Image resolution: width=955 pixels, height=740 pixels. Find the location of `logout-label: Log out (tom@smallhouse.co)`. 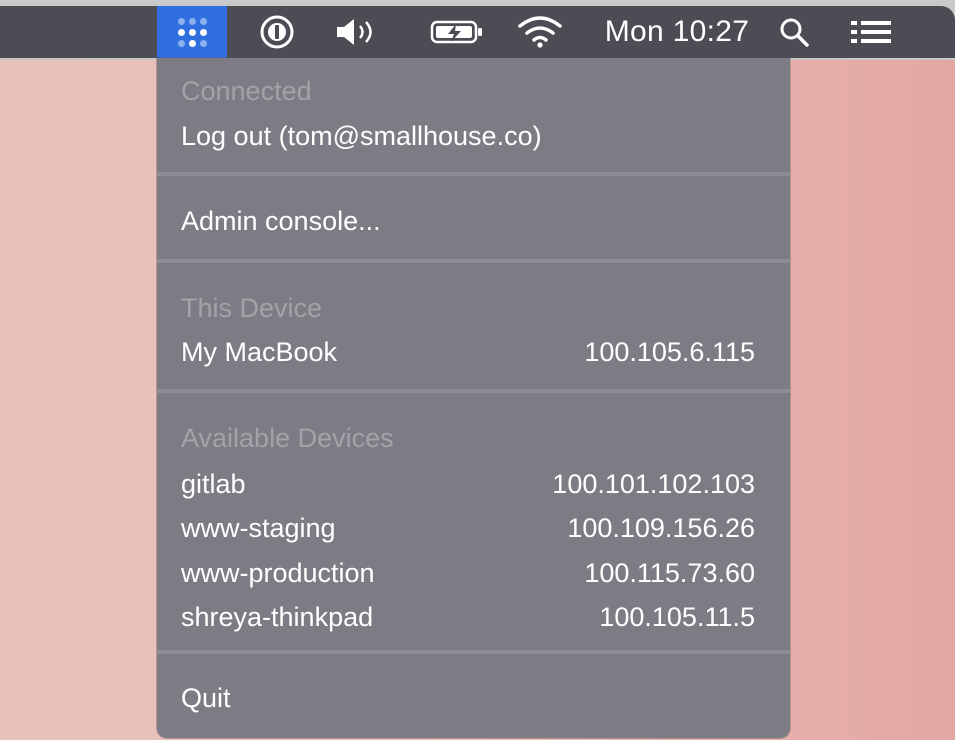

logout-label: Log out (tom@smallhouse.co) is located at coordinates (361, 135).